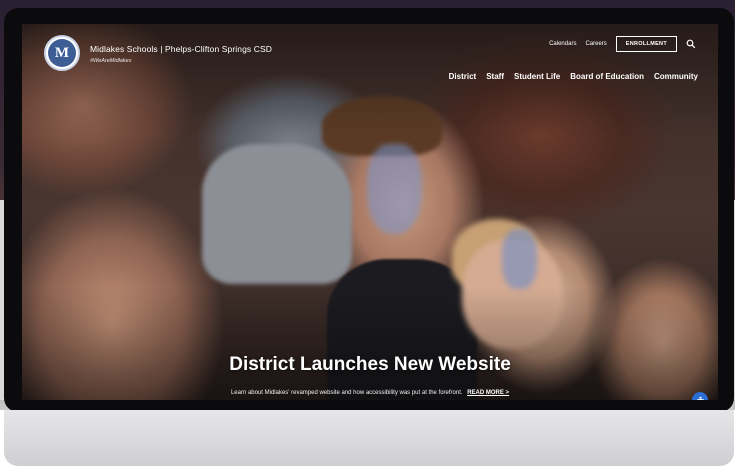 The image size is (735, 466). I want to click on careers-link: Careers, so click(595, 44).